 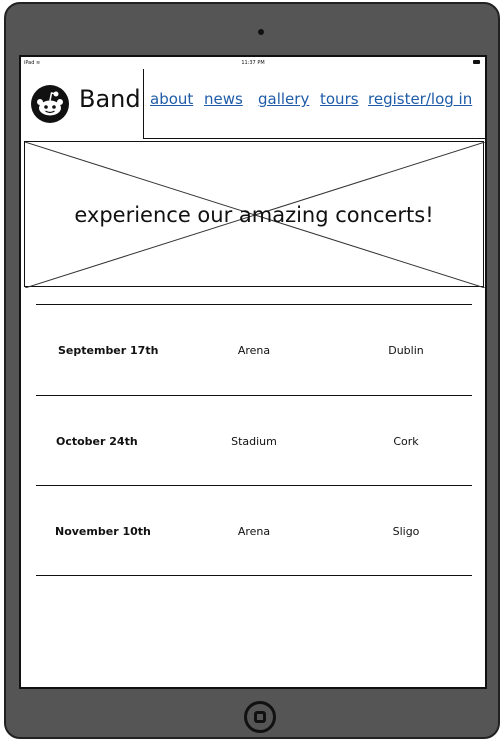 I want to click on home-button, so click(x=260, y=717).